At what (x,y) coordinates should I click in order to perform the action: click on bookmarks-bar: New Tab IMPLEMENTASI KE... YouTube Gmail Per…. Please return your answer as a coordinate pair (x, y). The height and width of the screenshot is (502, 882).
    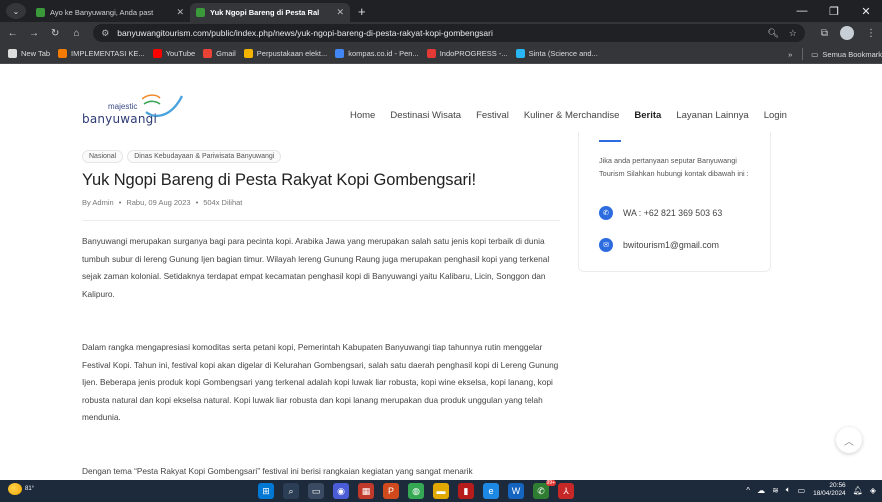
    Looking at the image, I should click on (441, 54).